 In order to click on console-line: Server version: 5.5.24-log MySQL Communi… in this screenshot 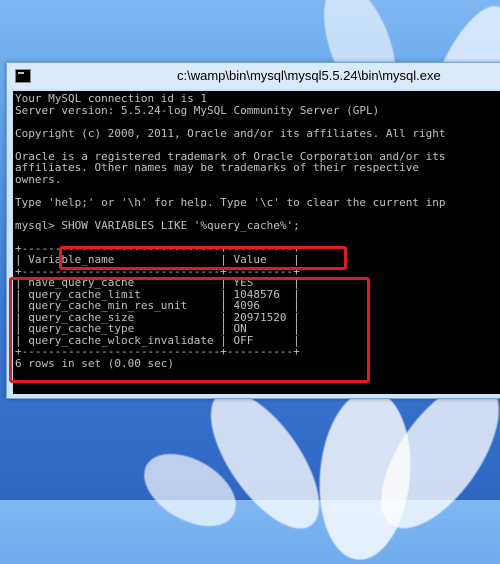, I will do `click(197, 110)`.